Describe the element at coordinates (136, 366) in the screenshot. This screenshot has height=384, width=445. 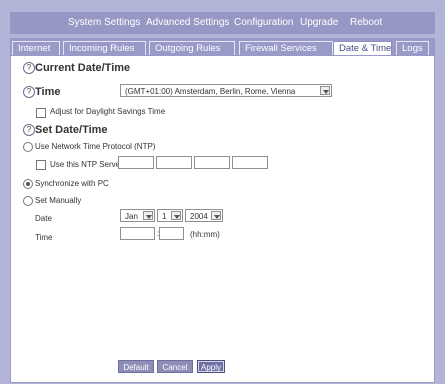
I see `default-button: Default` at that location.